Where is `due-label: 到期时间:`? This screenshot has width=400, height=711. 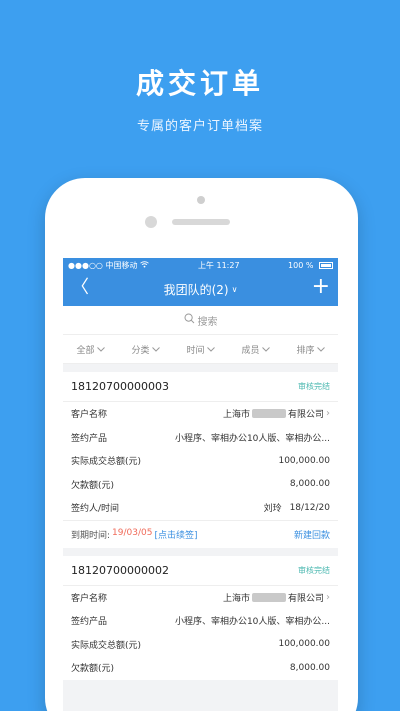 due-label: 到期时间: is located at coordinates (91, 535).